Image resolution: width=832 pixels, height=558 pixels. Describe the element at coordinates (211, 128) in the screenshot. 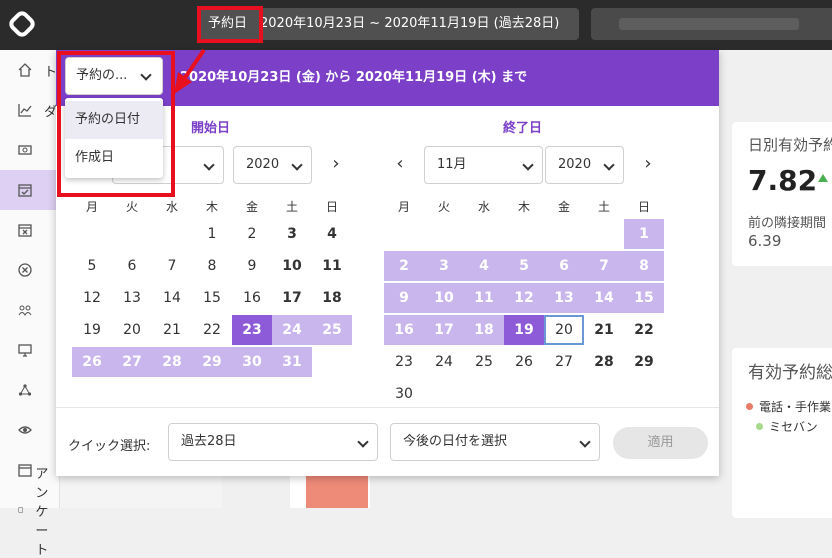

I see `start-calendar-title: 開始日` at that location.